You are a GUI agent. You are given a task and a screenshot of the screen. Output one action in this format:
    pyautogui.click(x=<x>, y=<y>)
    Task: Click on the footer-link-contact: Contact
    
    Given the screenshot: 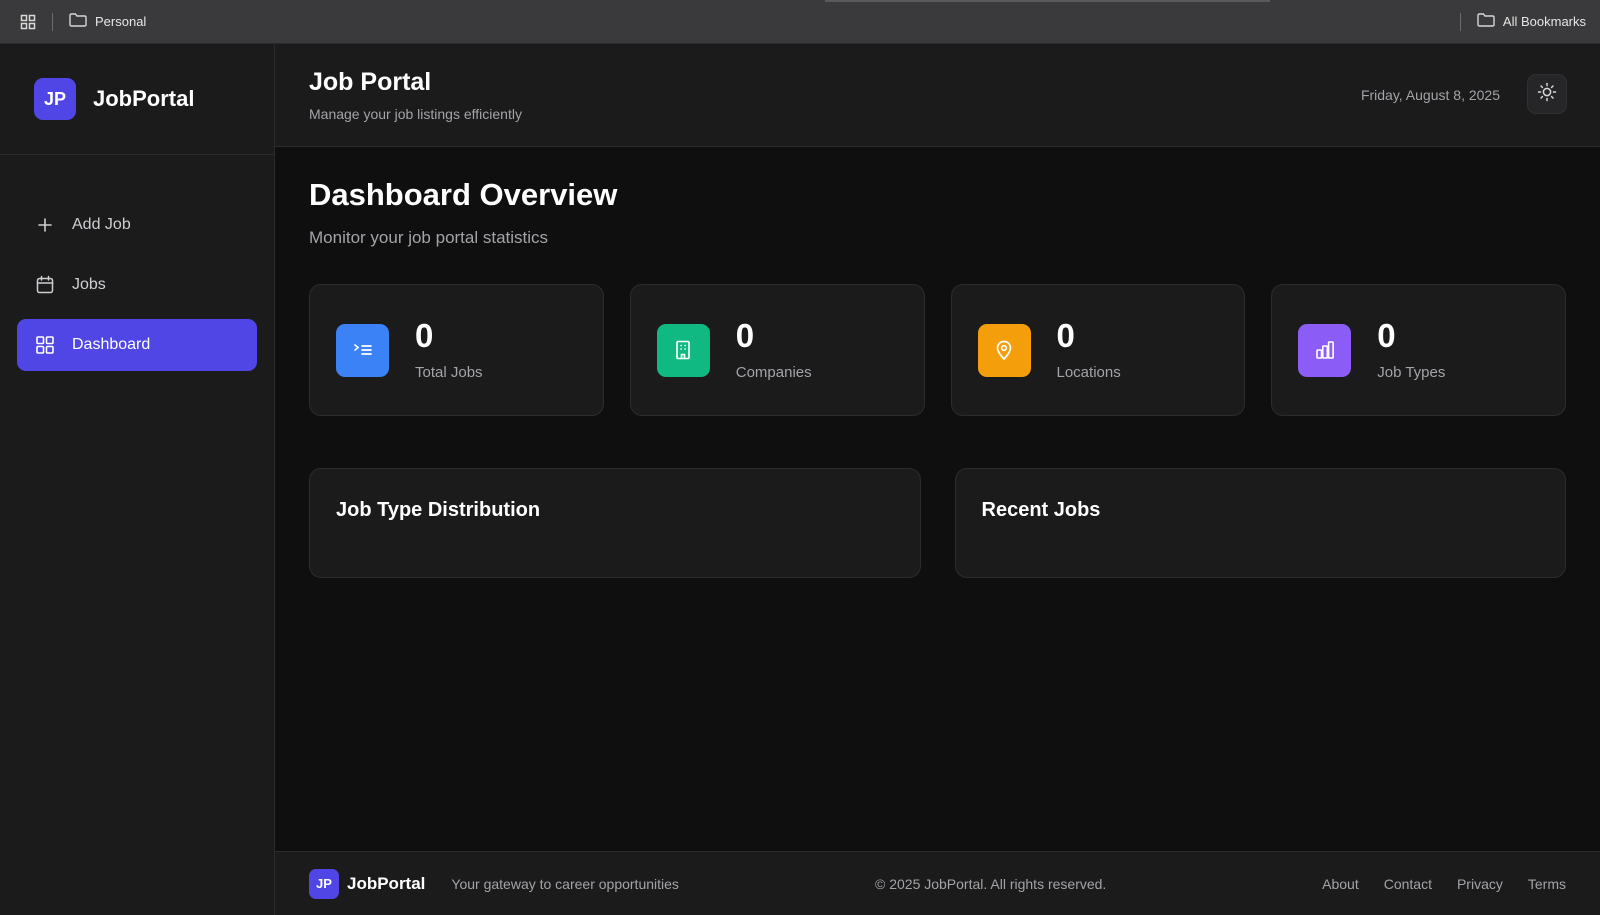 What is the action you would take?
    pyautogui.click(x=1408, y=884)
    